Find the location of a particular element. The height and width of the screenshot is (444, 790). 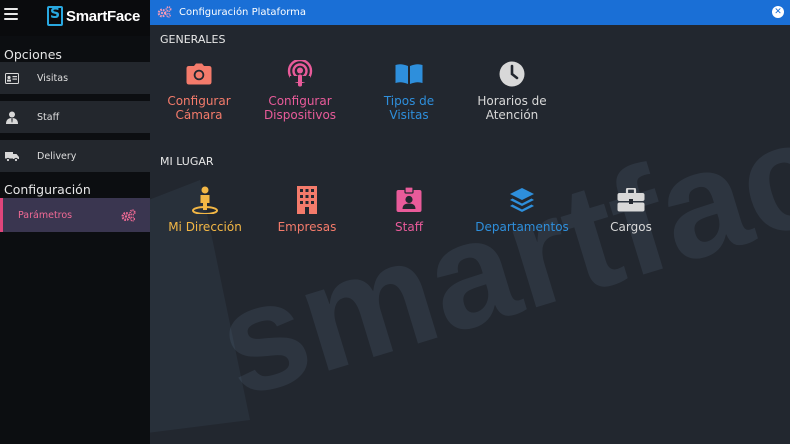

tile-label: Empresas is located at coordinates (307, 227).